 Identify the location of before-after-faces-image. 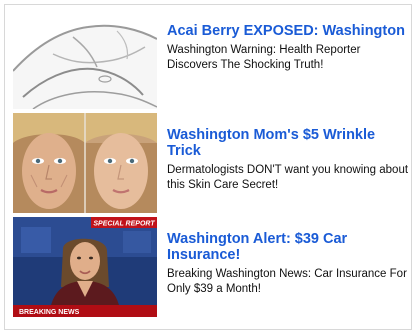
(85, 163).